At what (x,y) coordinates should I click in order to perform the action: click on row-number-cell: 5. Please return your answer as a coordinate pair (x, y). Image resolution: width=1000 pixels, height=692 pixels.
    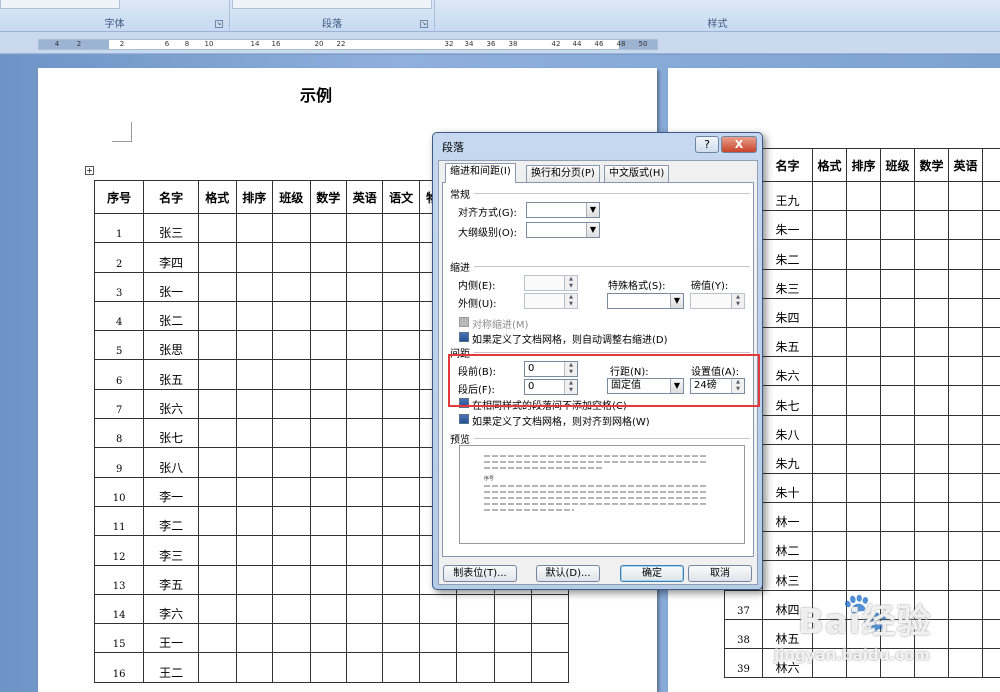
    Looking at the image, I should click on (119, 345).